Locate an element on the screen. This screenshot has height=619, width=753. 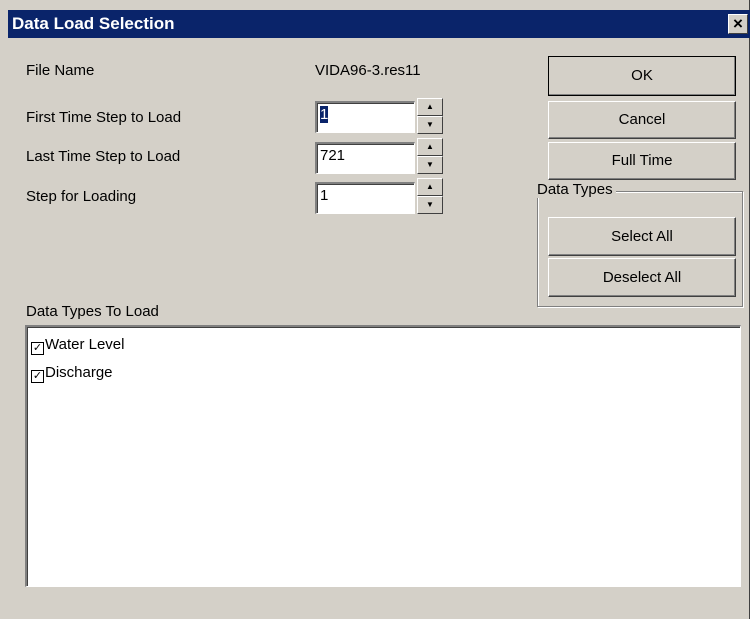
last-step-spinner: ▲ ▼ is located at coordinates (430, 156).